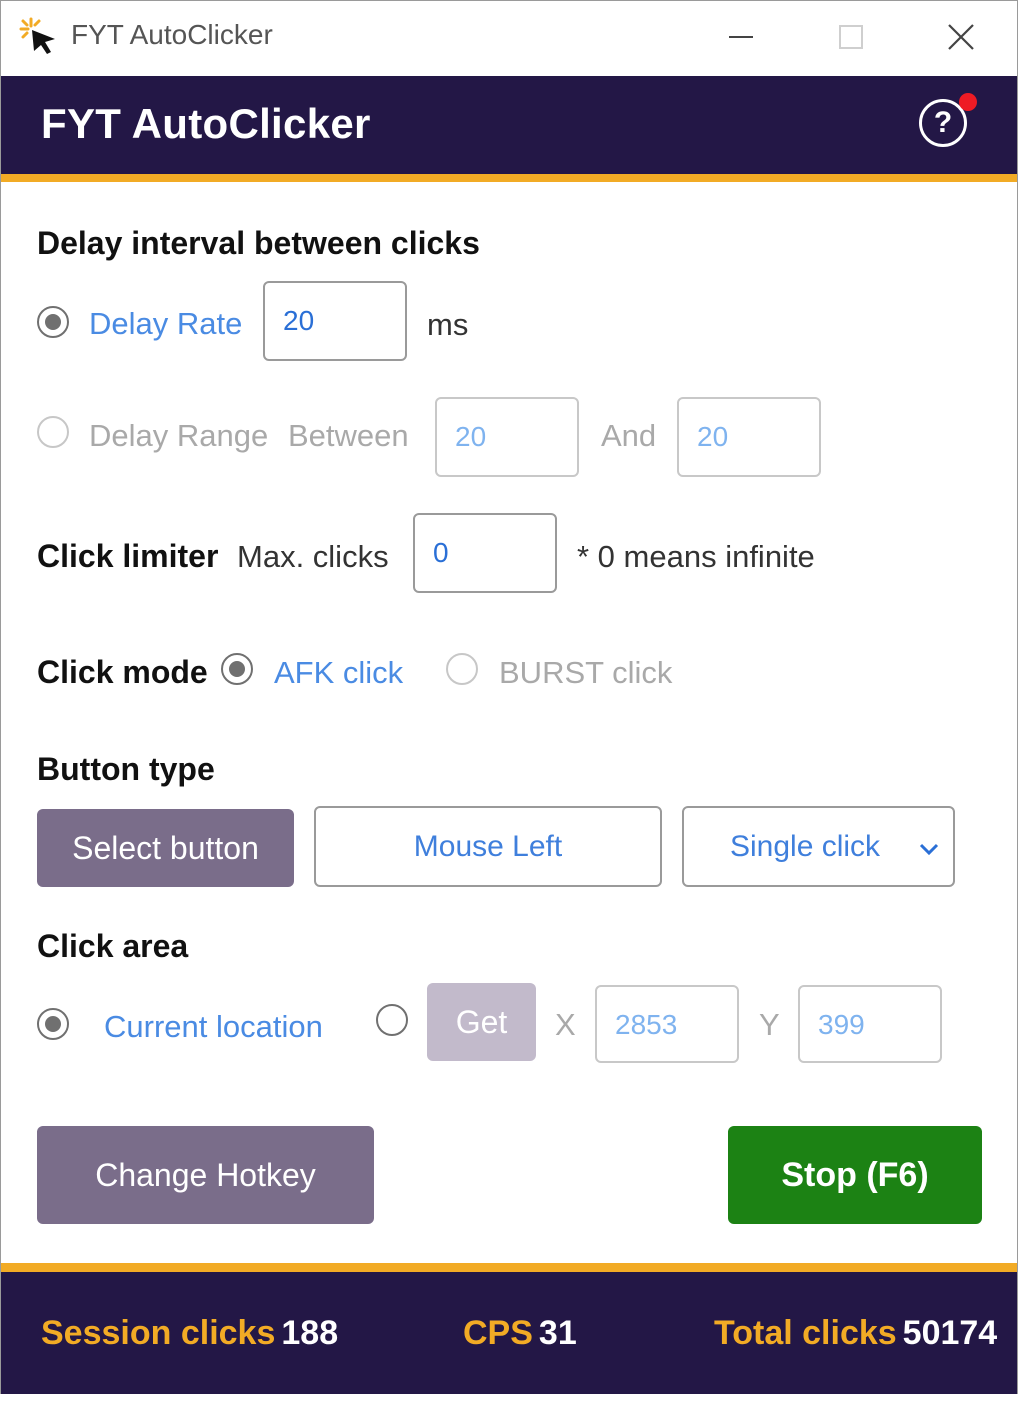 This screenshot has width=1020, height=1410. I want to click on change-hotkey-button: Change Hotkey, so click(205, 1175).